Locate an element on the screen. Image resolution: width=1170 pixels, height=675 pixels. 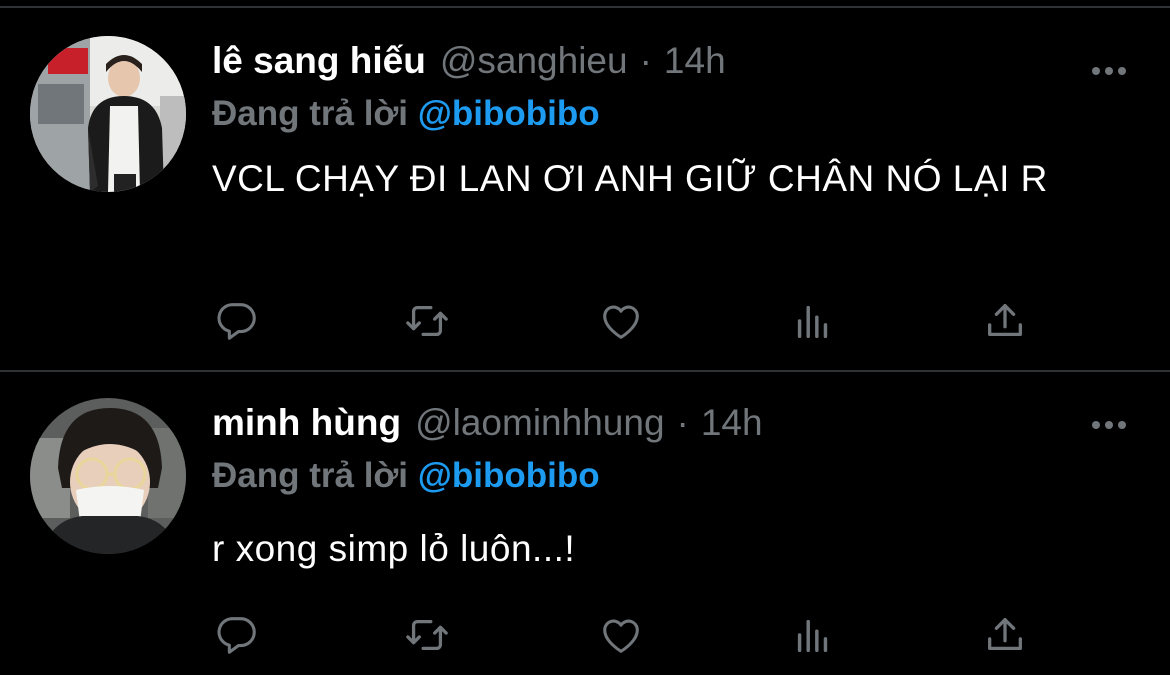
tweet-text: VCL CHẠY ĐI LAN ƠI ANH GIỮ CHÂN NÓ LẠI R is located at coordinates (630, 178).